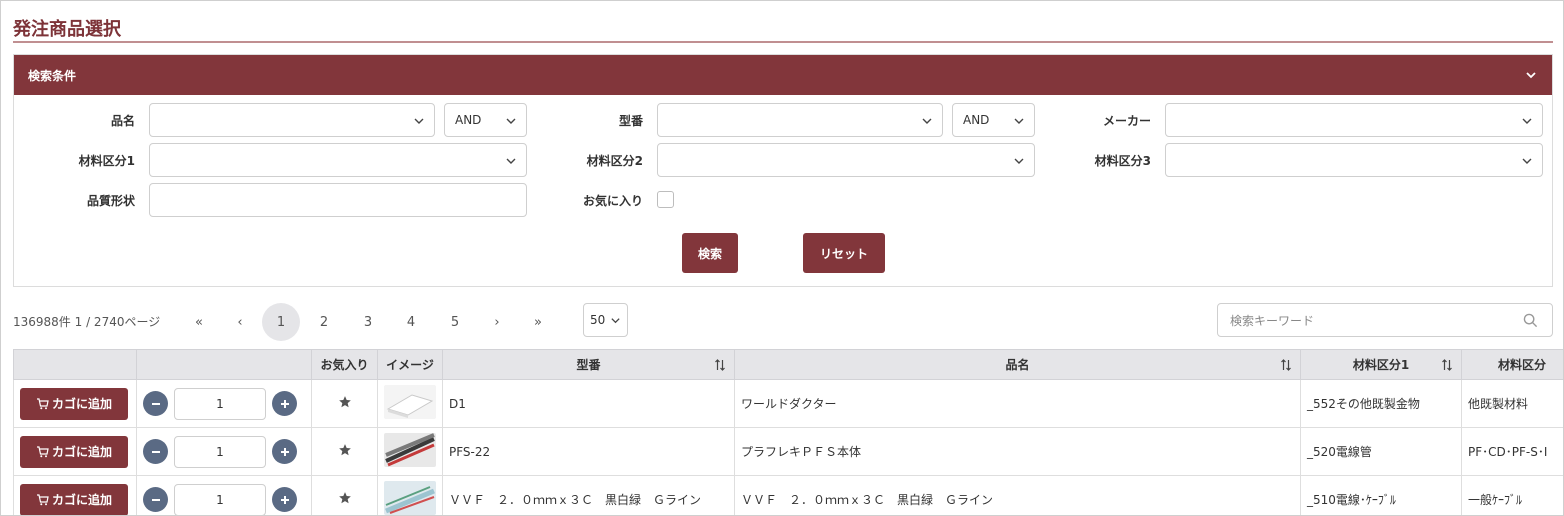  I want to click on header-cart, so click(75, 364).